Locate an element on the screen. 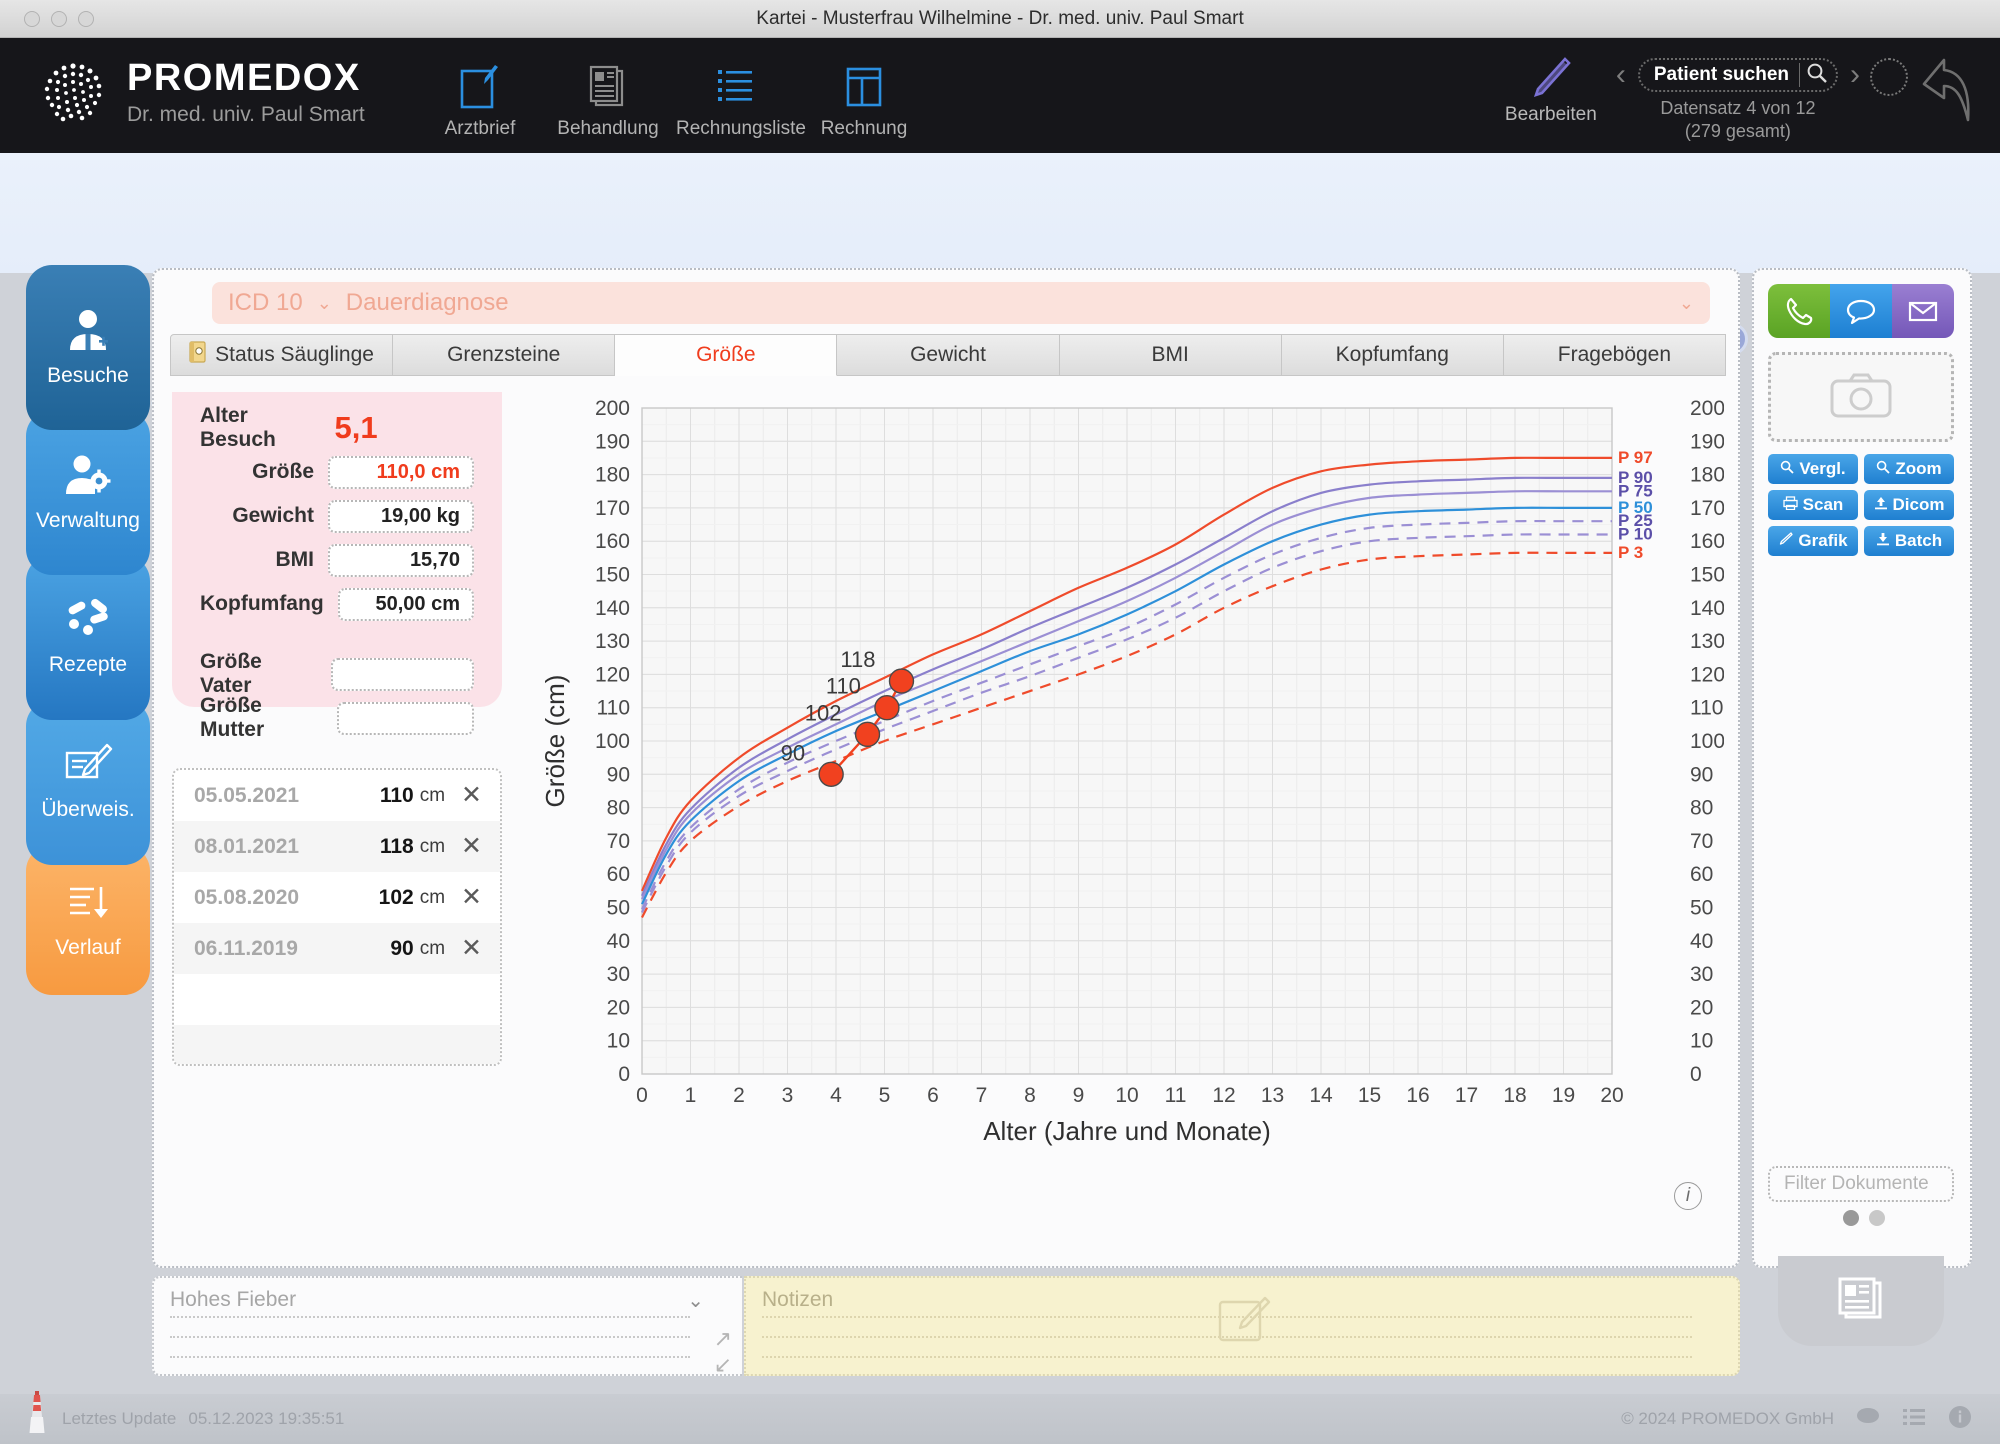 The image size is (2000, 1444). mail-button is located at coordinates (1923, 311).